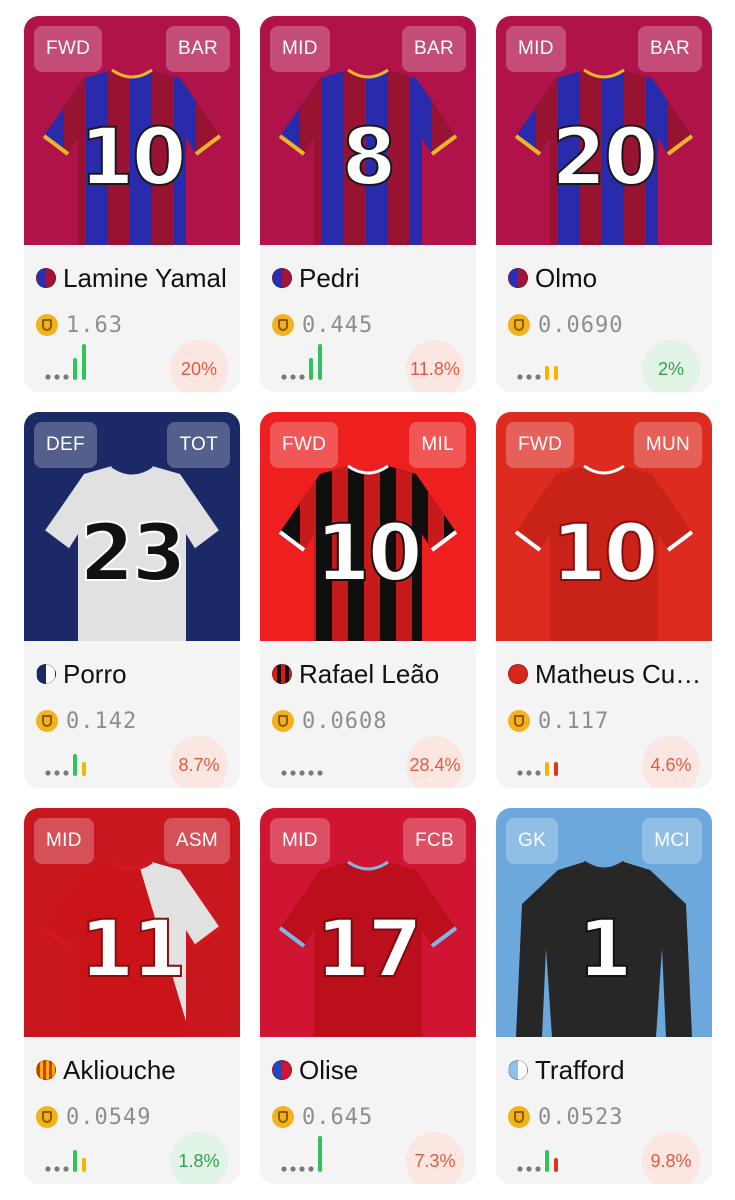 The width and height of the screenshot is (735, 1200). I want to click on player-name: Rafael Leão, so click(369, 673).